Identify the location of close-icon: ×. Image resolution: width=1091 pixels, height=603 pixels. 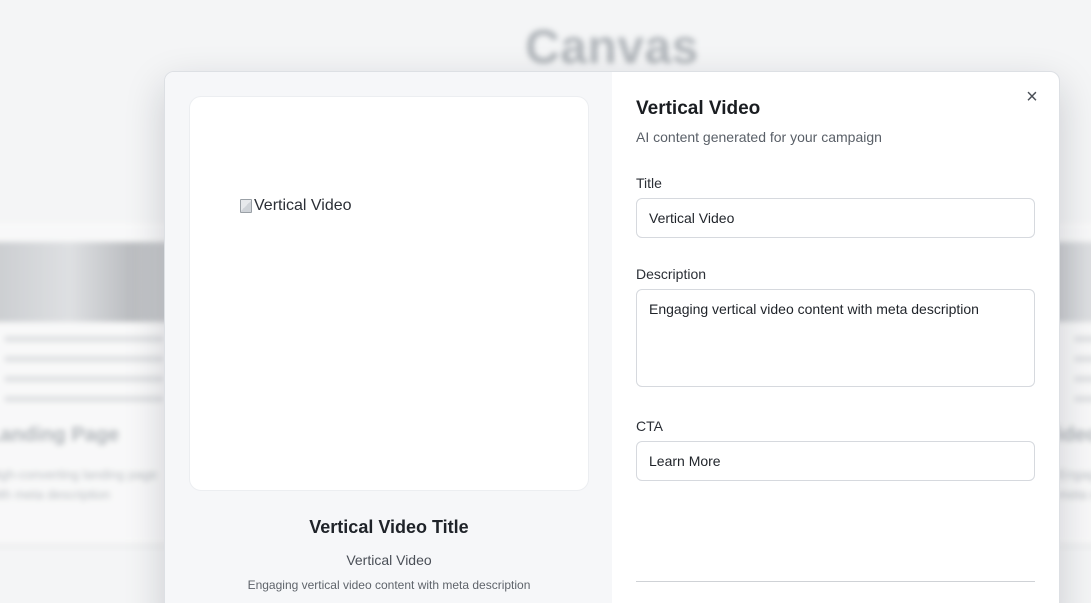
(1032, 97).